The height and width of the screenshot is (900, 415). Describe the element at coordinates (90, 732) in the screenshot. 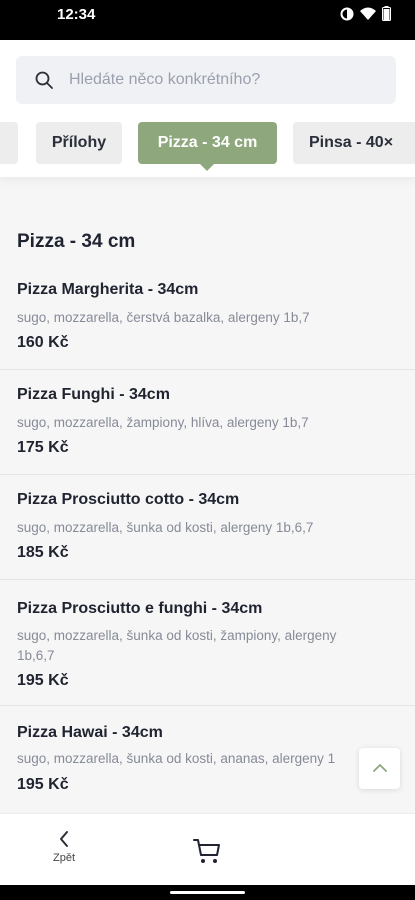

I see `item-name: Pizza Hawai - 34cm` at that location.